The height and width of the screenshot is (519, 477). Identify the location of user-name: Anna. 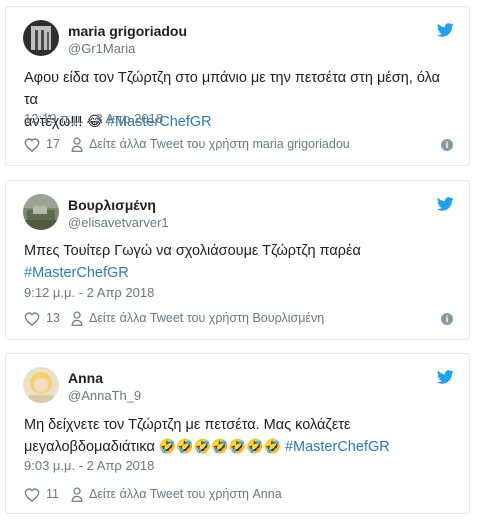
(85, 378).